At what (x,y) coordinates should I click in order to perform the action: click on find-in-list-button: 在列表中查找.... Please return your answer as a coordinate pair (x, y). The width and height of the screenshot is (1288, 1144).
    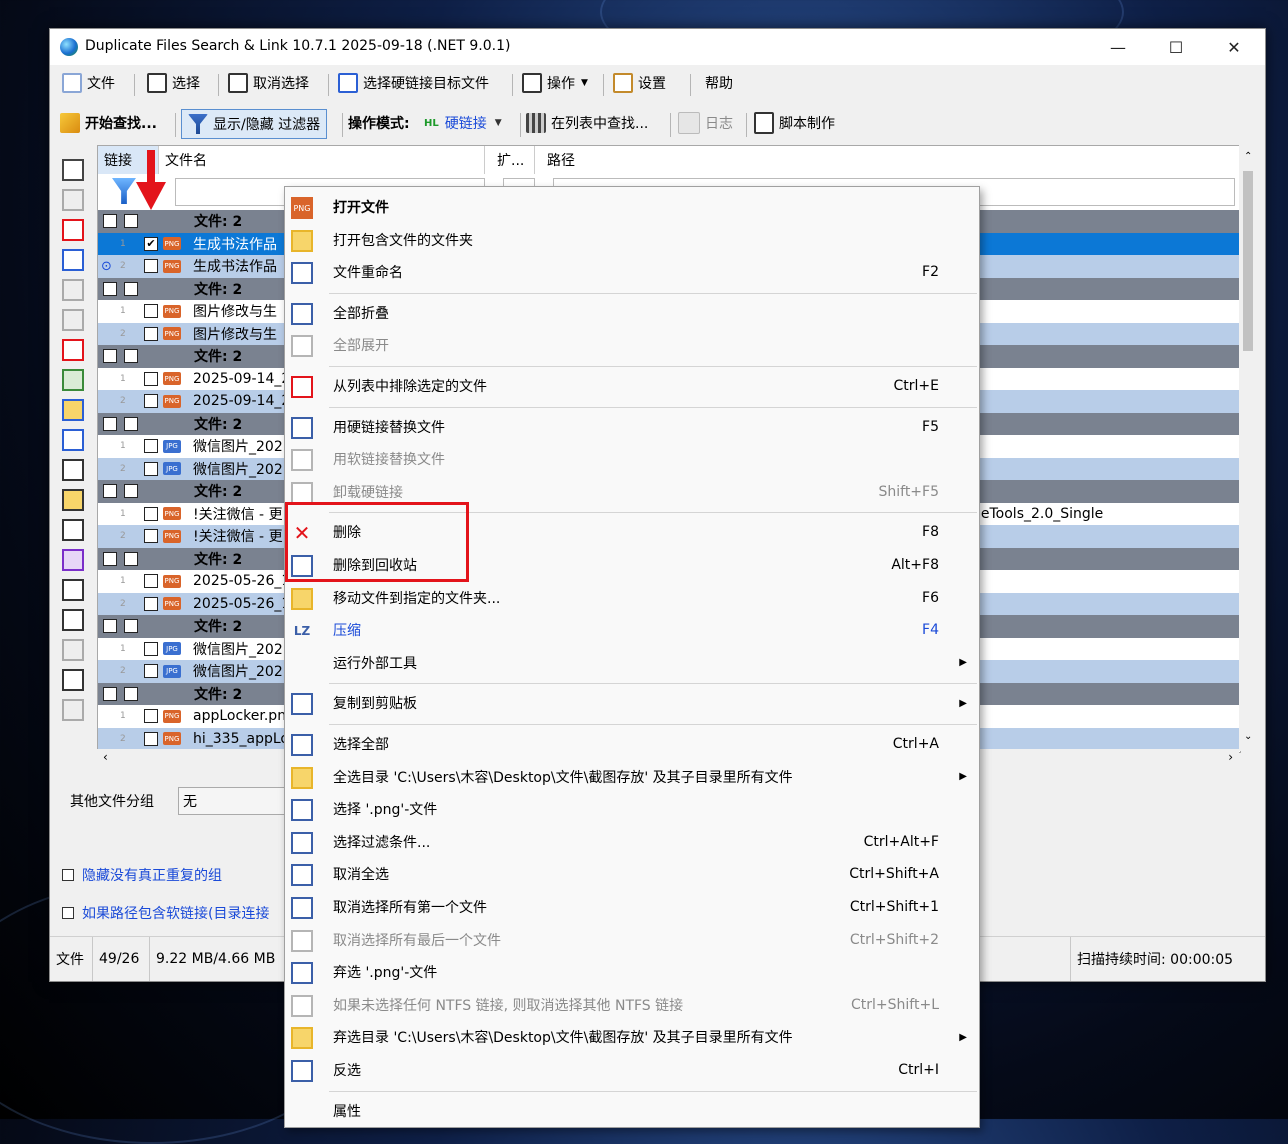
    Looking at the image, I should click on (587, 123).